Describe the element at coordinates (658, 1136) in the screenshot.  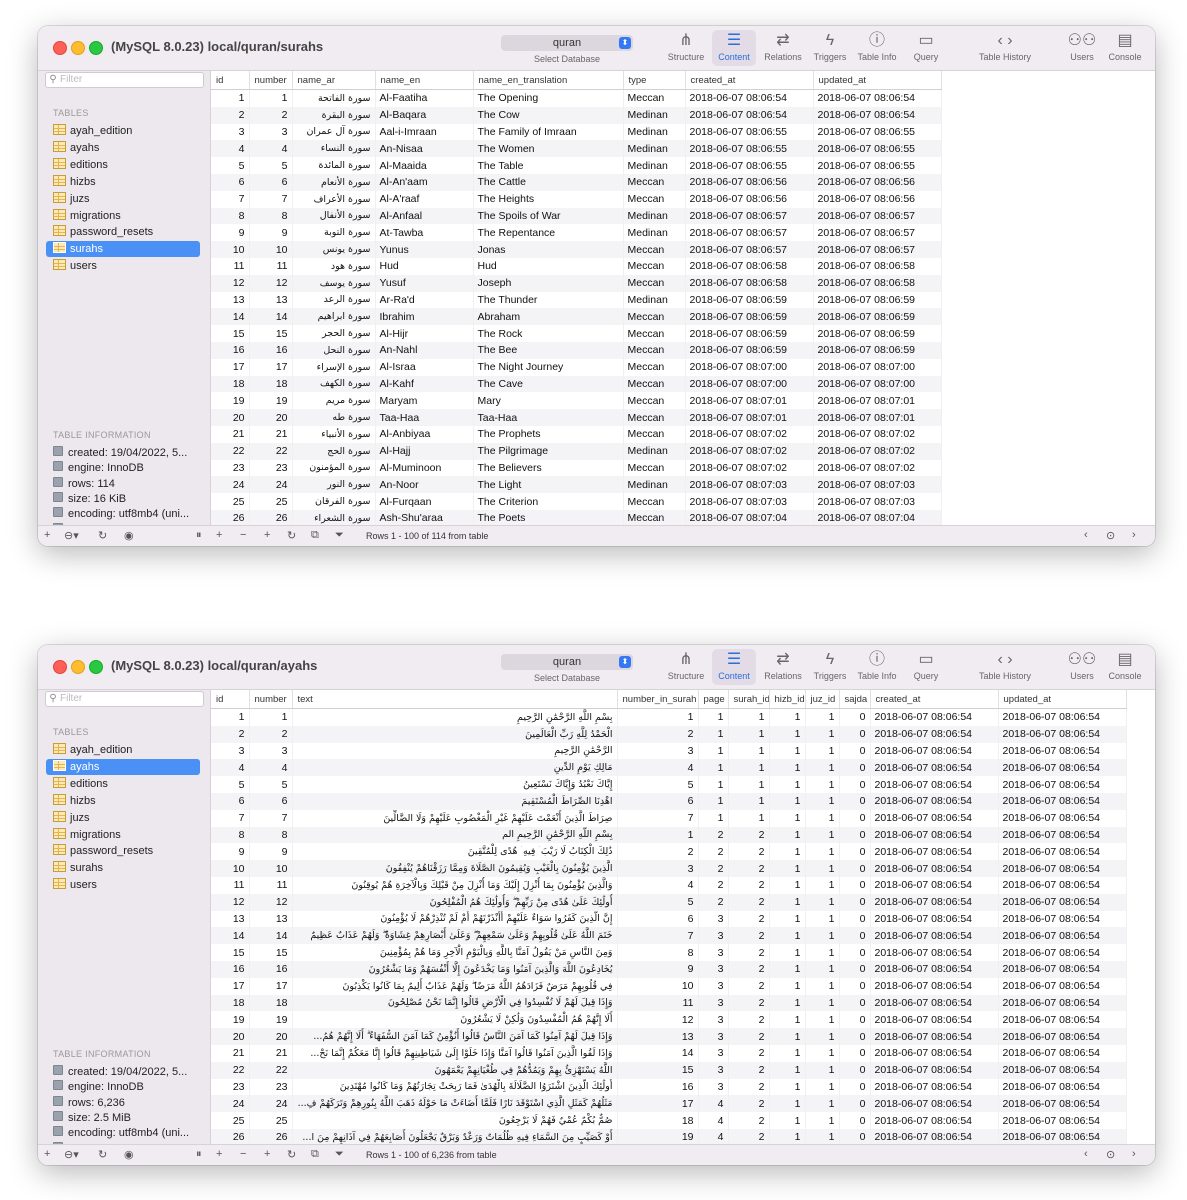
I see `table-cell: 19` at that location.